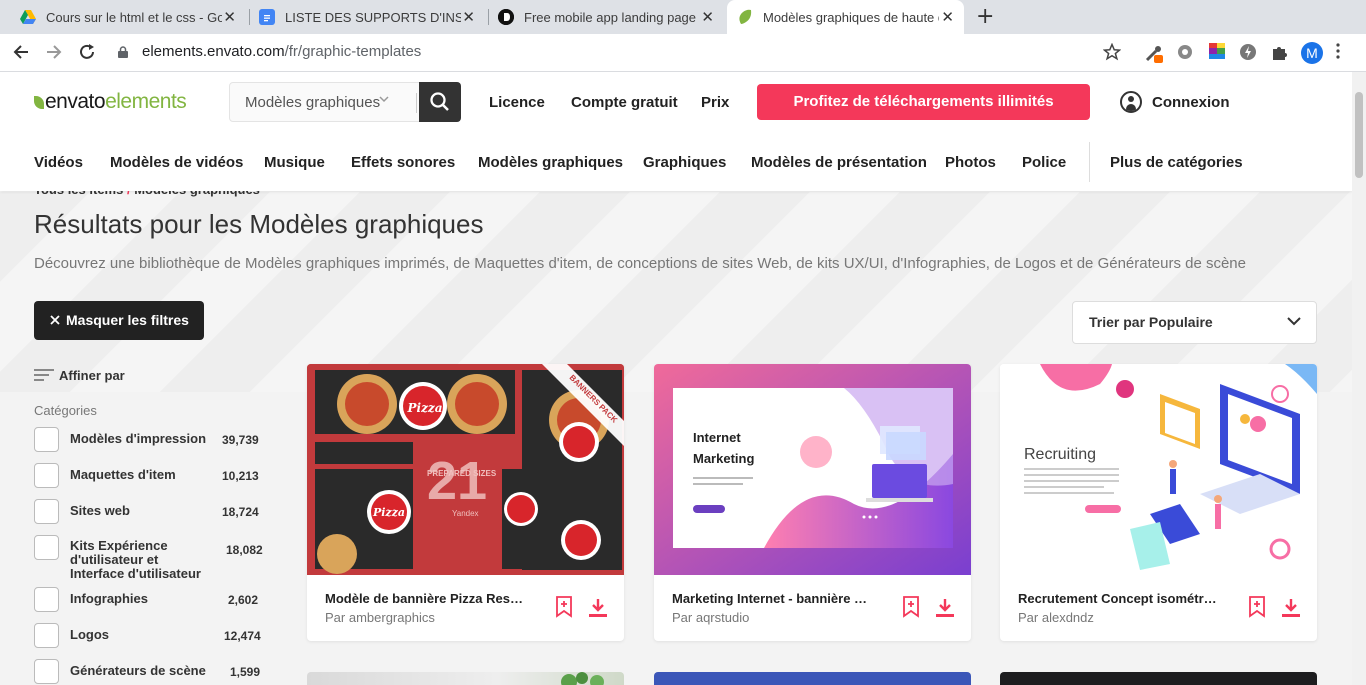 The image size is (1366, 685). What do you see at coordinates (1359, 378) in the screenshot?
I see `page-scrollbar` at bounding box center [1359, 378].